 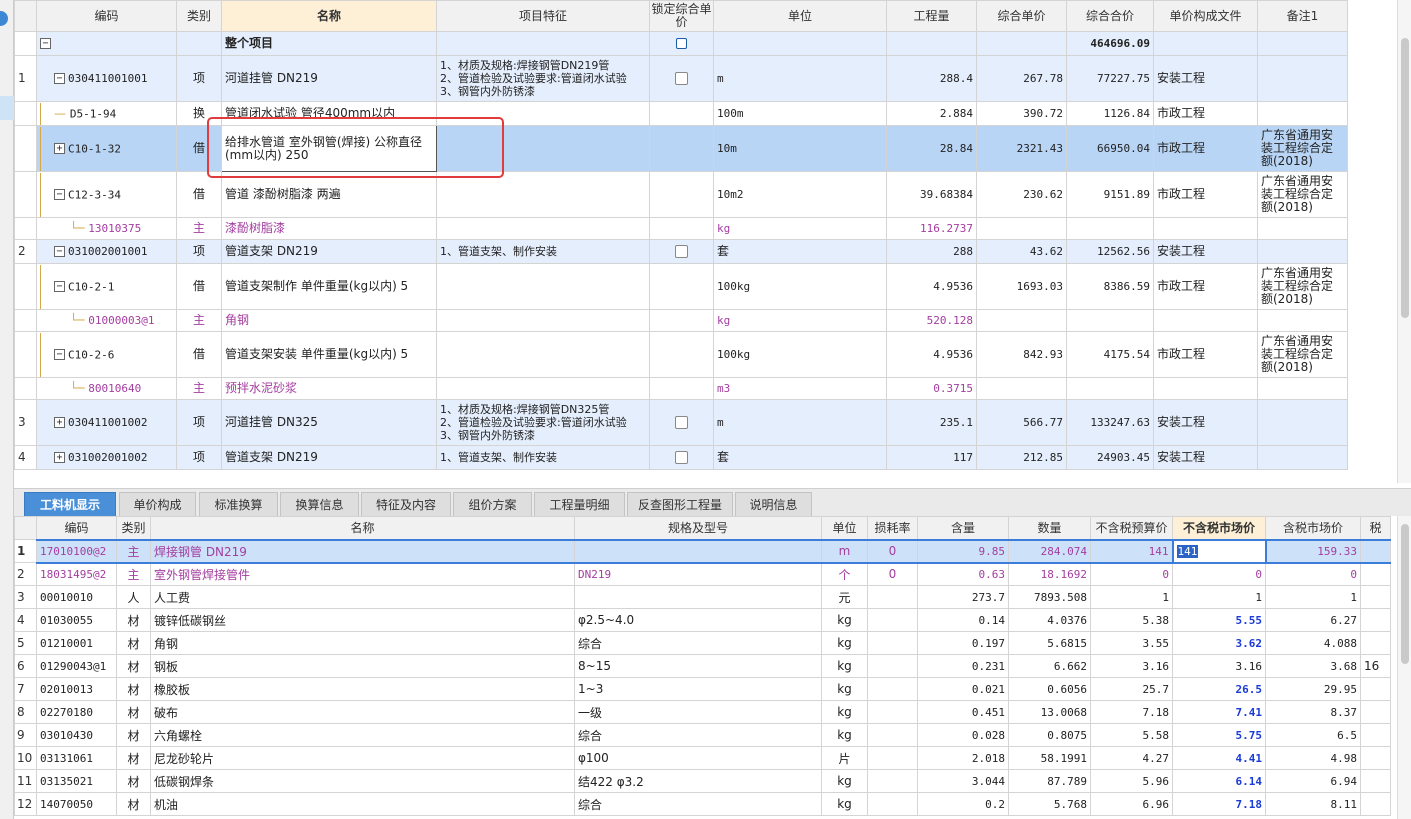 What do you see at coordinates (543, 251) in the screenshot?
I see `feature-cell: 1、管道支架、制作安装` at bounding box center [543, 251].